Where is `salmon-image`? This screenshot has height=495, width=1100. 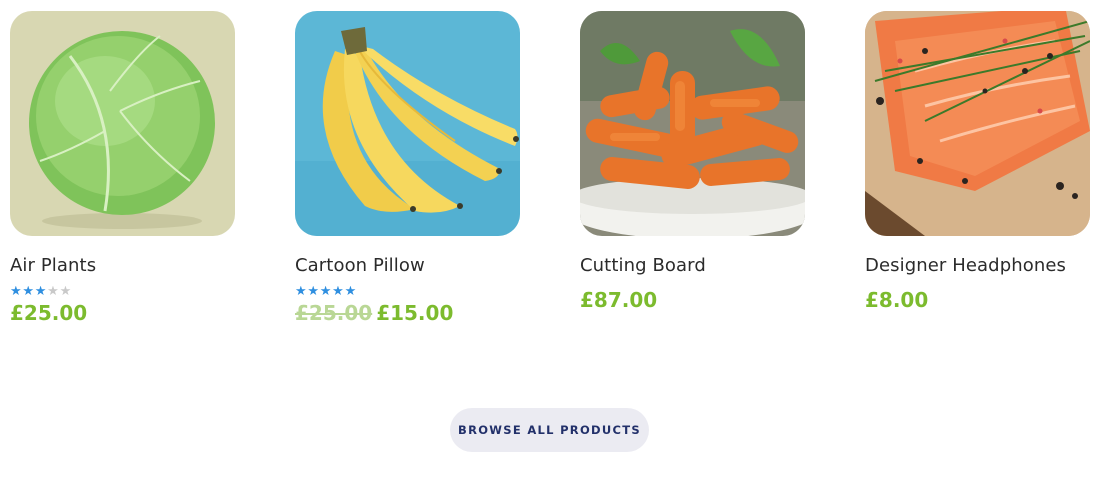
salmon-image is located at coordinates (977, 123).